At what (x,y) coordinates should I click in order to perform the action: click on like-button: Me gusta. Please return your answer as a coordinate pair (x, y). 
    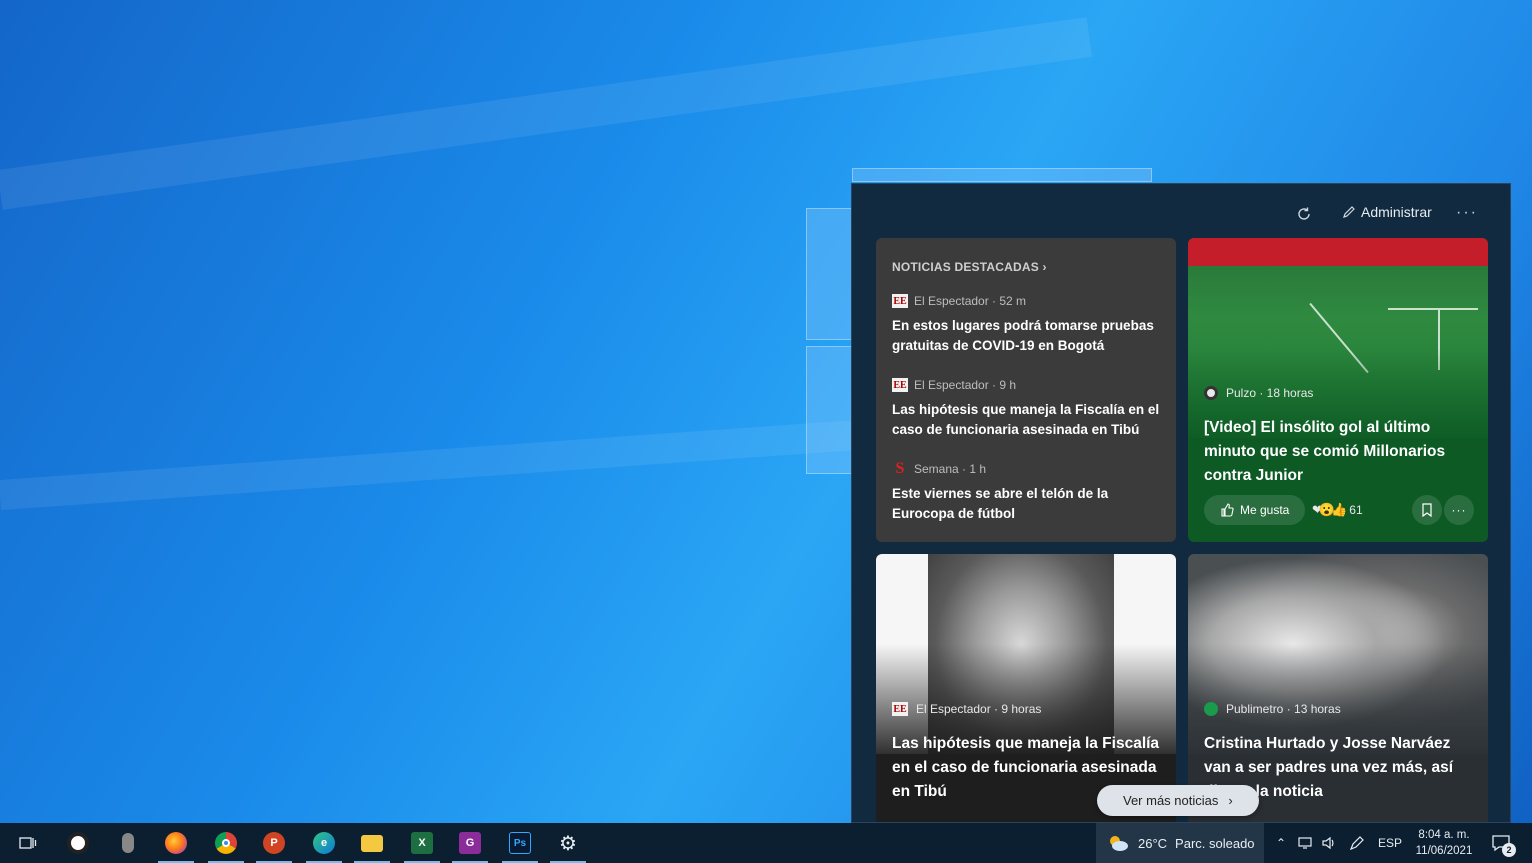
    Looking at the image, I should click on (1255, 510).